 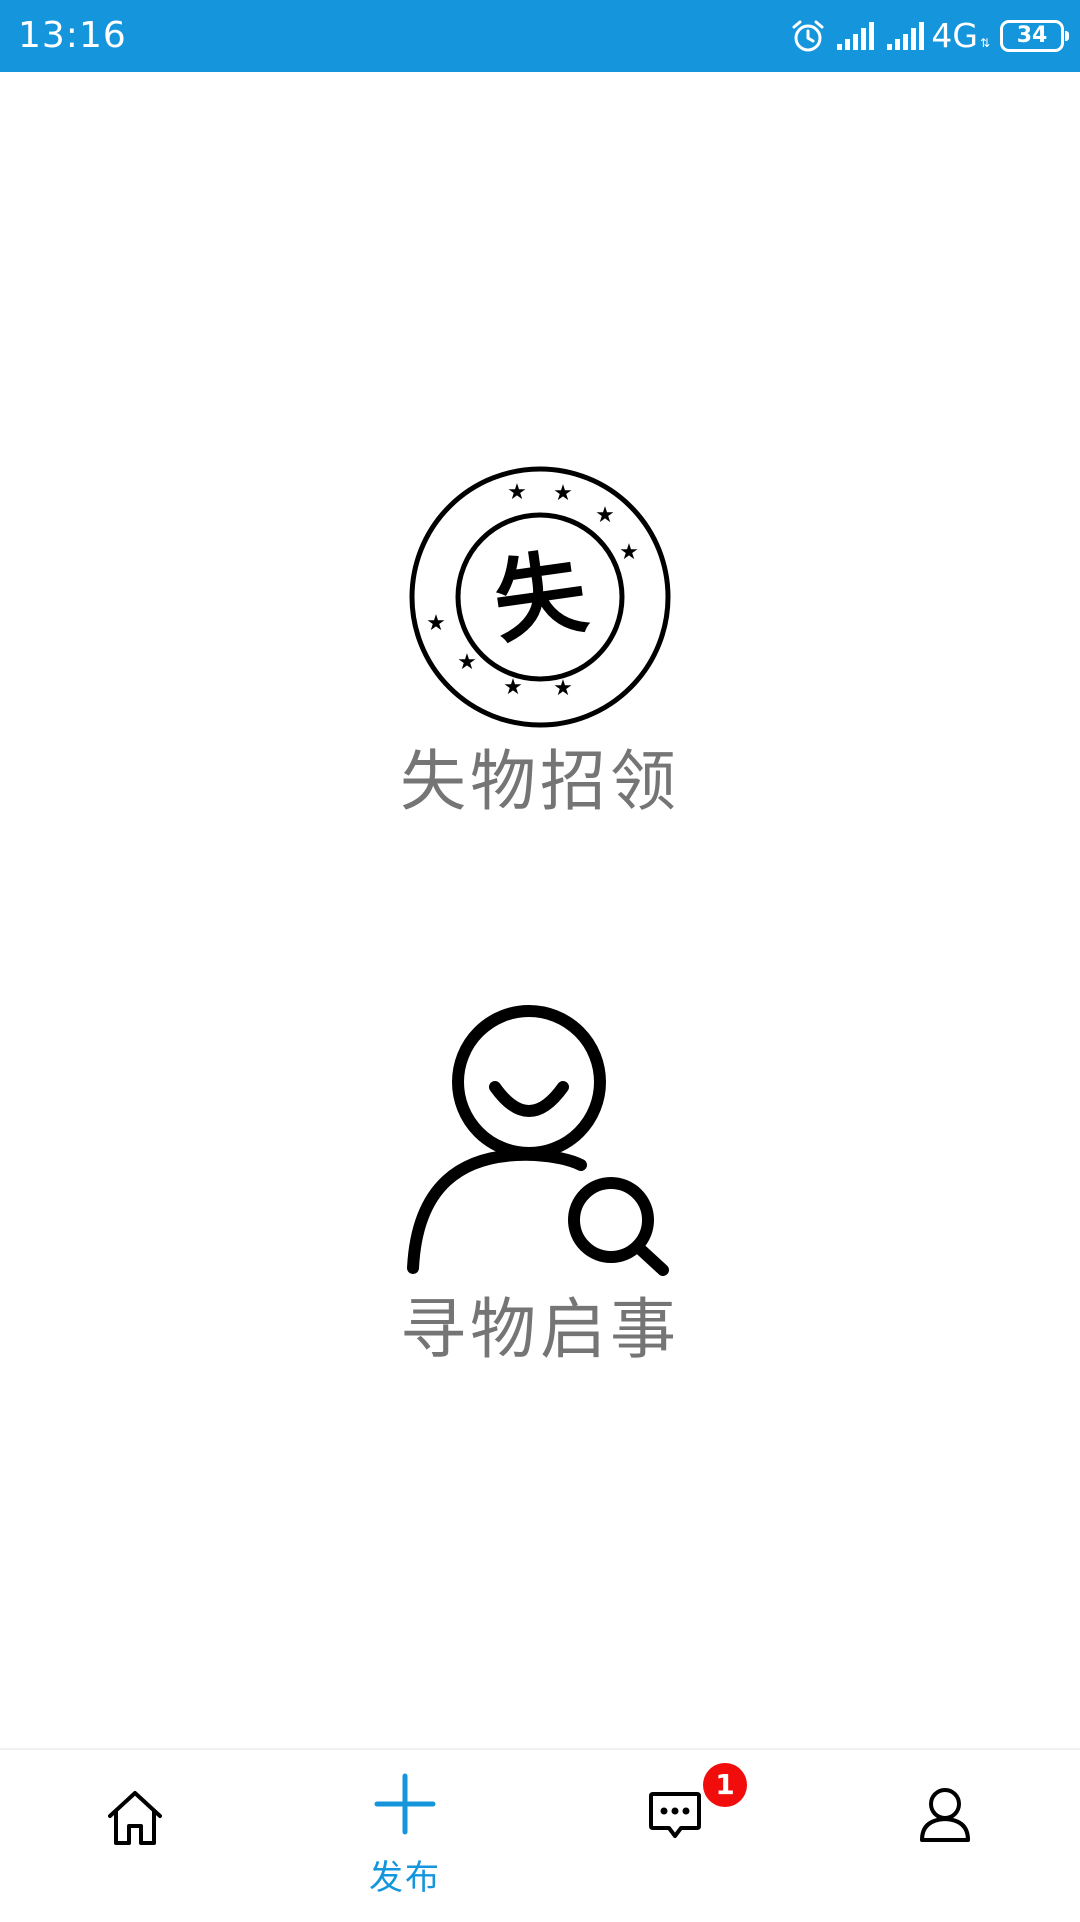 I want to click on stamp-char: 失, so click(x=540, y=597).